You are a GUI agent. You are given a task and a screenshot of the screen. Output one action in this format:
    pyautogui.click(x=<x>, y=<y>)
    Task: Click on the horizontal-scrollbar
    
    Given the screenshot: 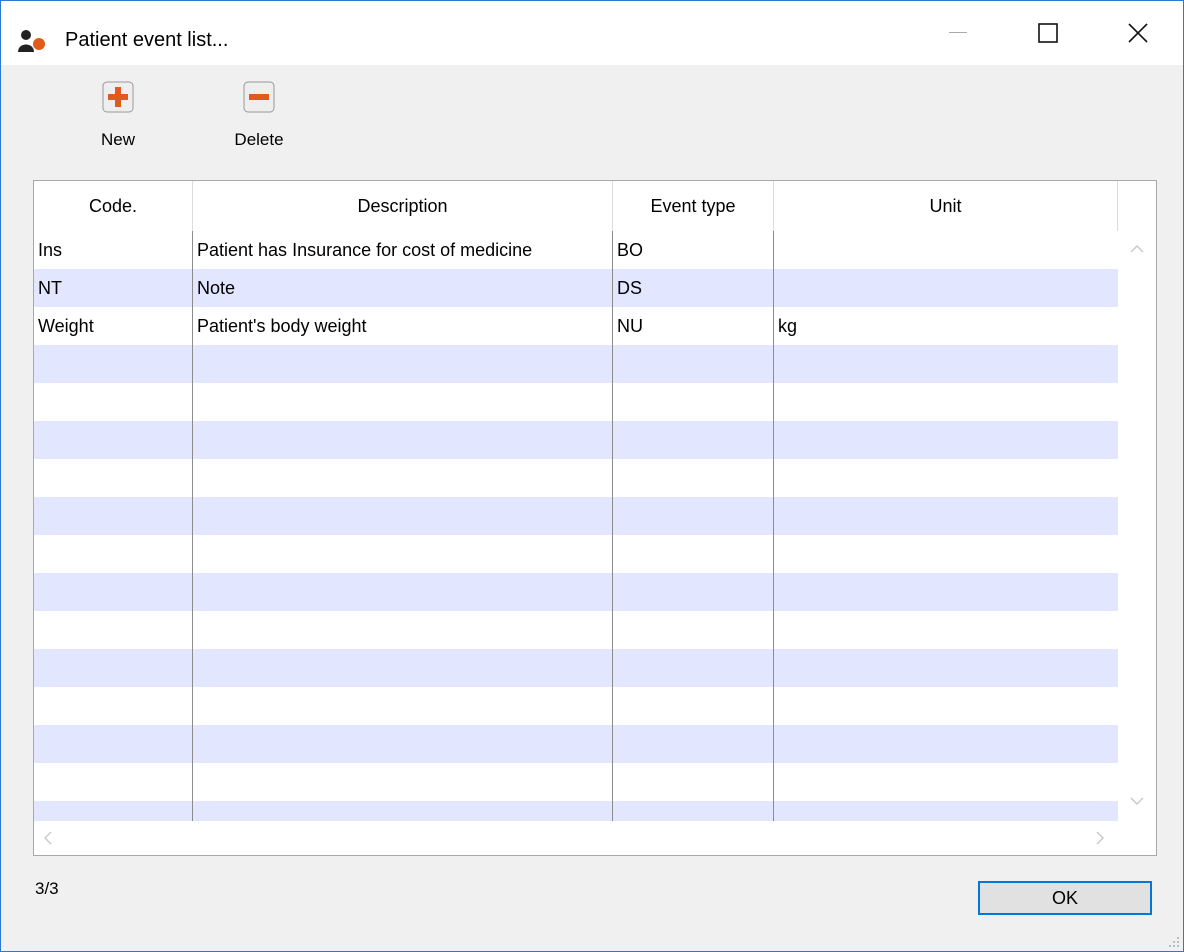 What is the action you would take?
    pyautogui.click(x=576, y=838)
    